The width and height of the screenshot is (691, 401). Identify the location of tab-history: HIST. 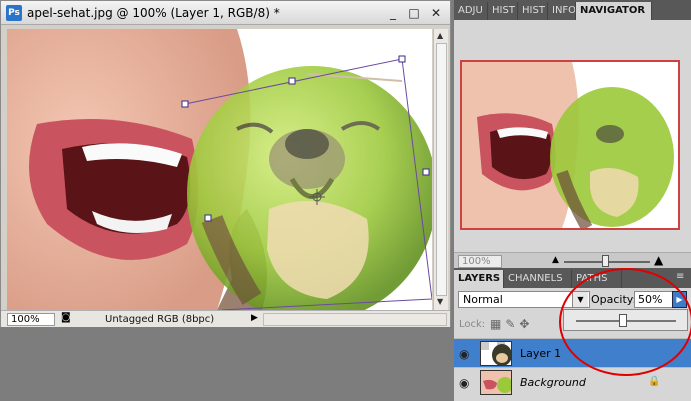
(533, 11).